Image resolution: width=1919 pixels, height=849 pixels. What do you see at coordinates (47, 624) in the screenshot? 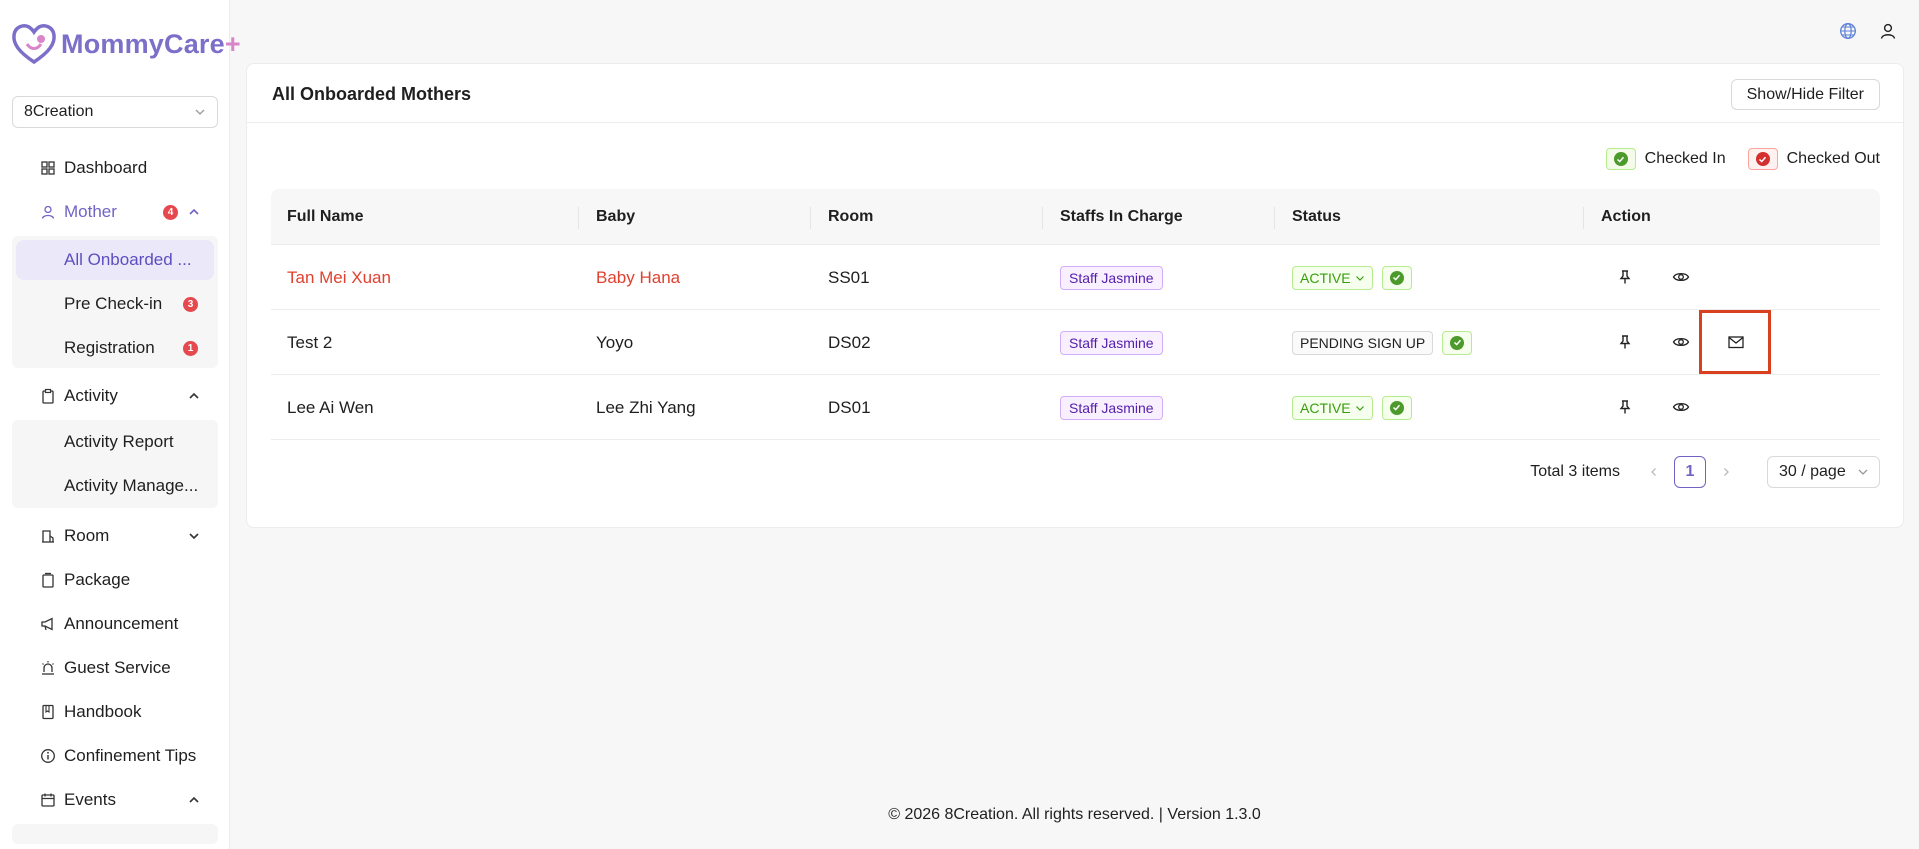
I see `megaphone-icon` at bounding box center [47, 624].